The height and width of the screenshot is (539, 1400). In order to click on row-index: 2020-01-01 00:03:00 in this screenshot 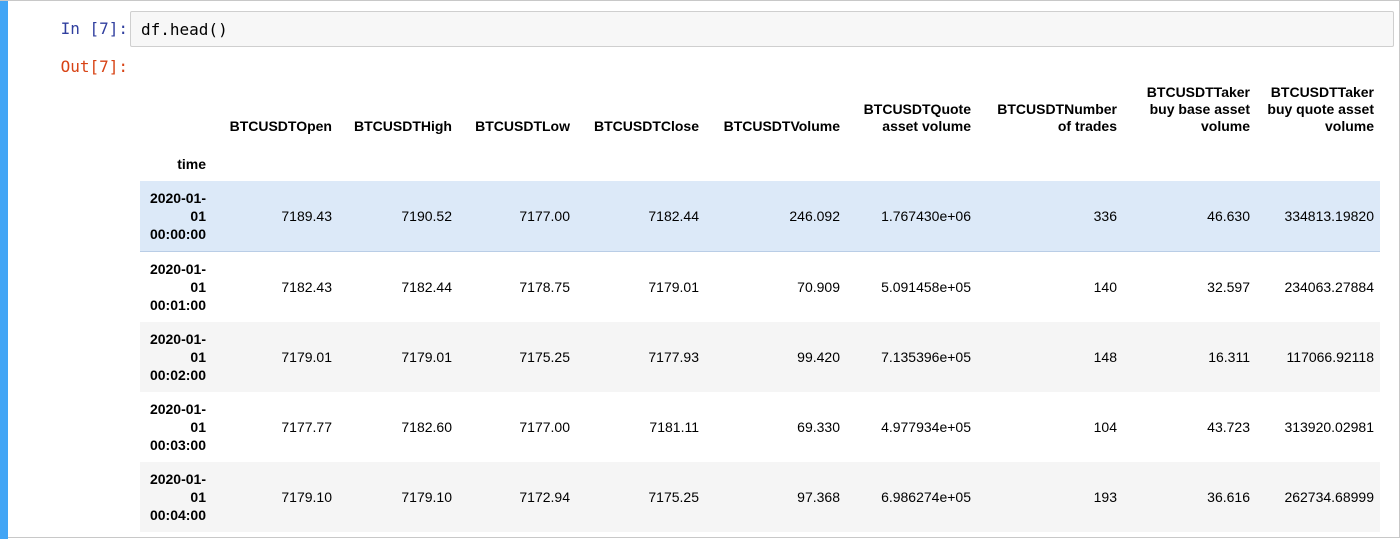, I will do `click(177, 427)`.